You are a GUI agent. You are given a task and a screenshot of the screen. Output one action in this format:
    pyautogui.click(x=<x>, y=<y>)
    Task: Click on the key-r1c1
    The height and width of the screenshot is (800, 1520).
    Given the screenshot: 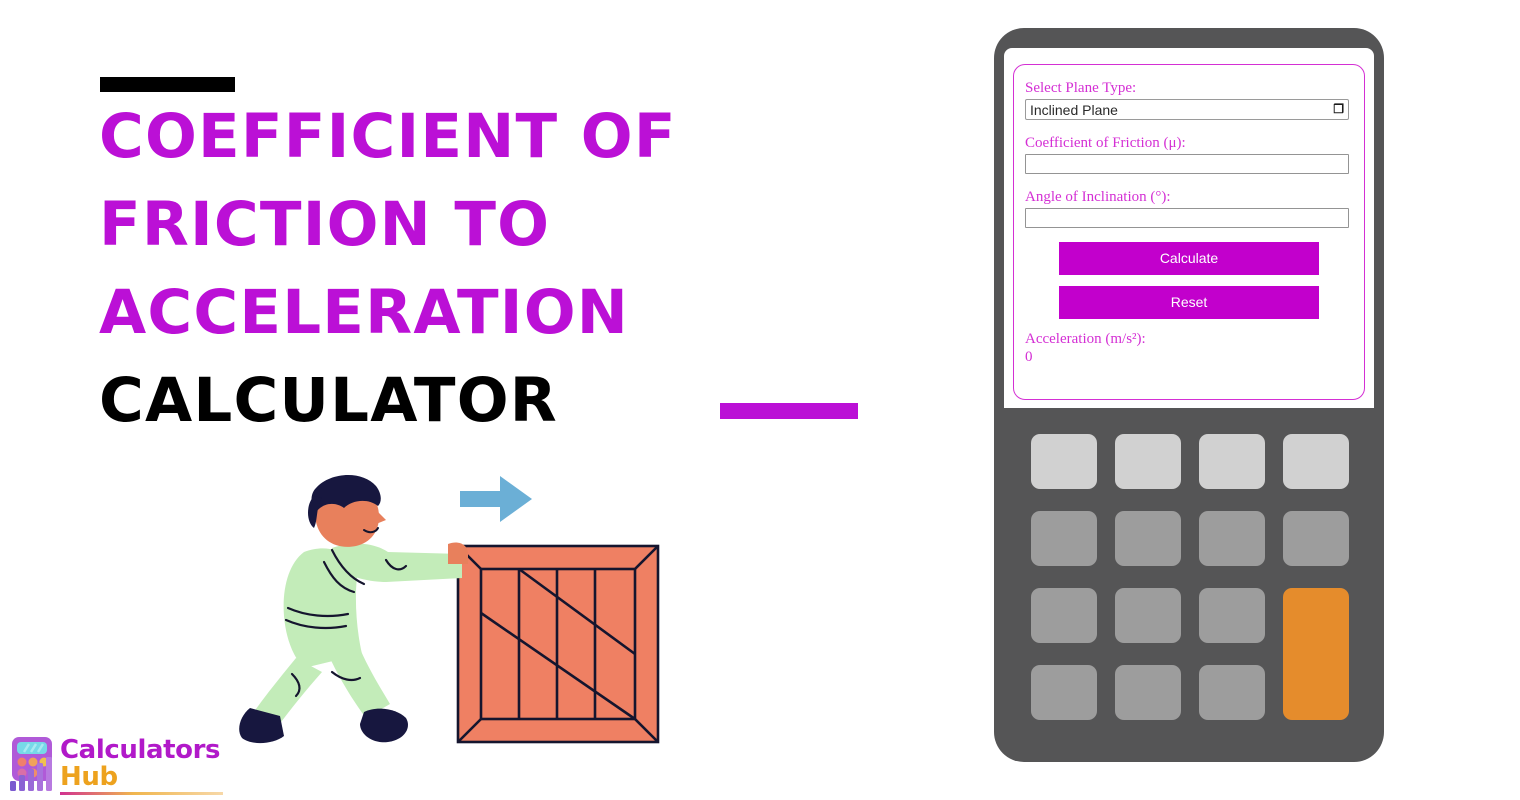 What is the action you would take?
    pyautogui.click(x=1064, y=461)
    